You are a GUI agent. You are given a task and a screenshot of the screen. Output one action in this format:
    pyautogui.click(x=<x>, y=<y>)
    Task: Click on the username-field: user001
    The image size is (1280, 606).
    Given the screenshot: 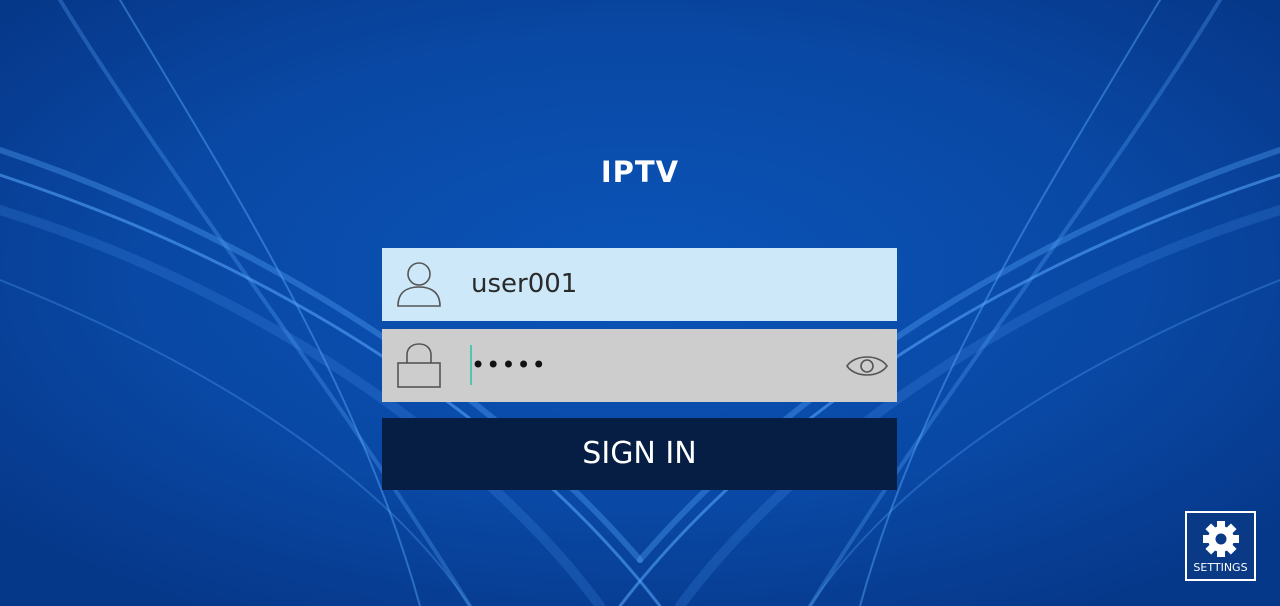 What is the action you would take?
    pyautogui.click(x=639, y=284)
    